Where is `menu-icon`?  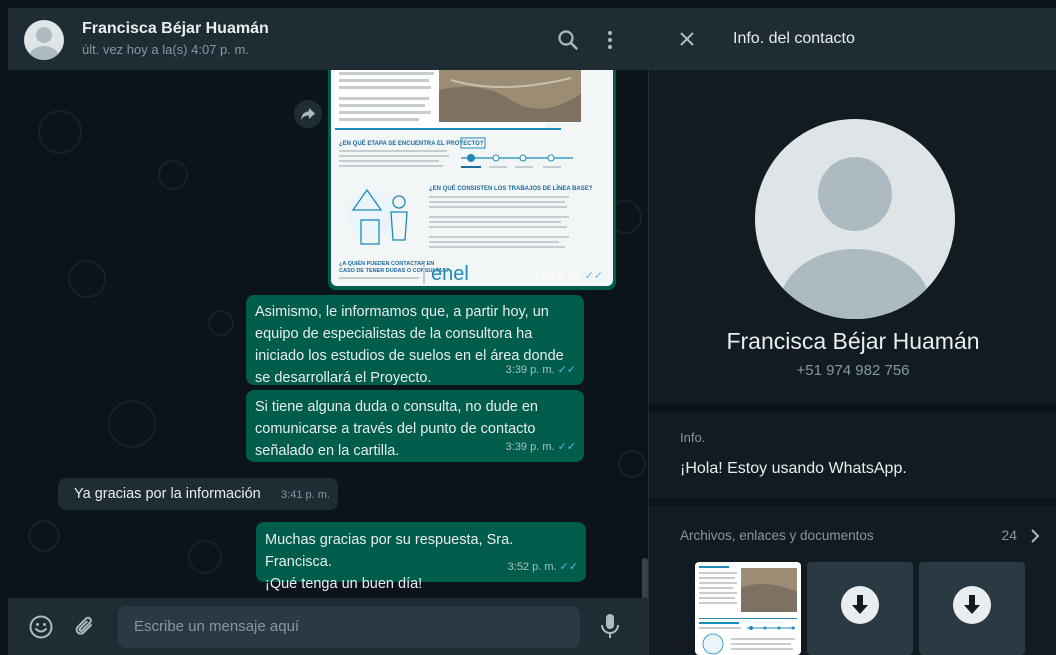
menu-icon is located at coordinates (610, 40).